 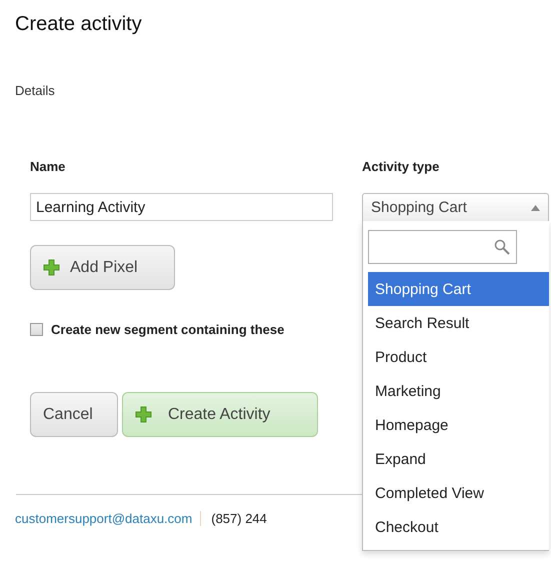 What do you see at coordinates (458, 357) in the screenshot?
I see `dropdown-option: Product` at bounding box center [458, 357].